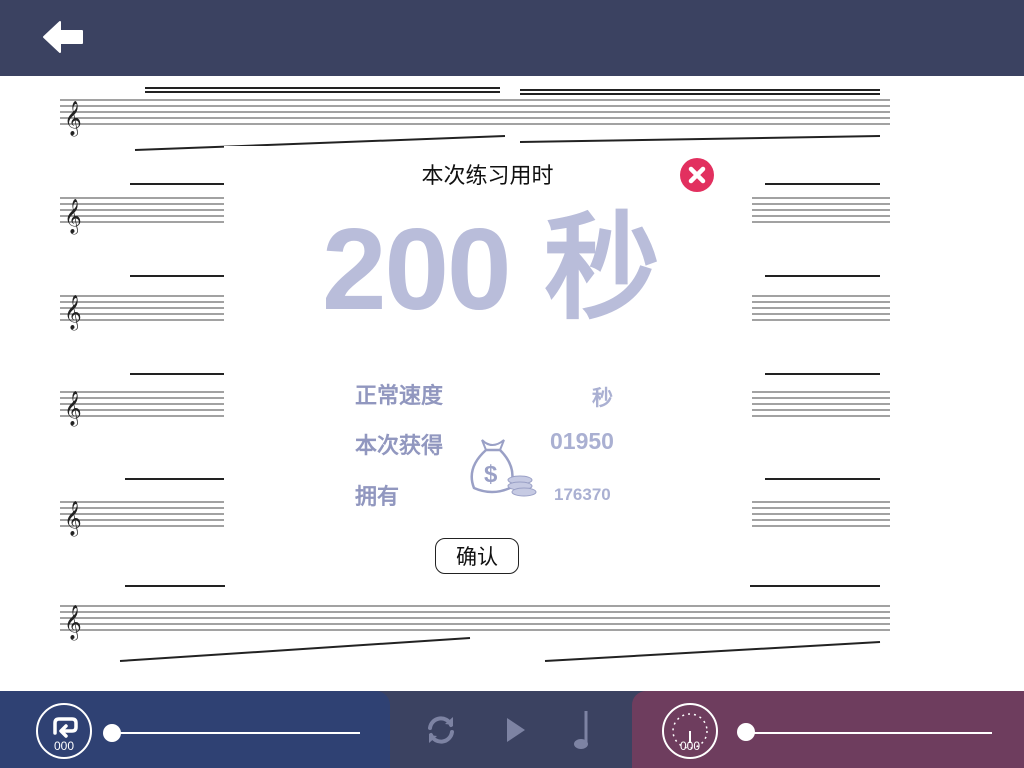  I want to click on tempo-slider-track, so click(869, 733).